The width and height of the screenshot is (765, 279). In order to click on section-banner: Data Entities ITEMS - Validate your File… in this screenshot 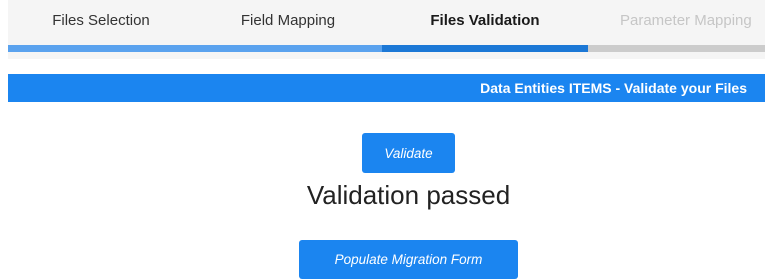, I will do `click(386, 88)`.